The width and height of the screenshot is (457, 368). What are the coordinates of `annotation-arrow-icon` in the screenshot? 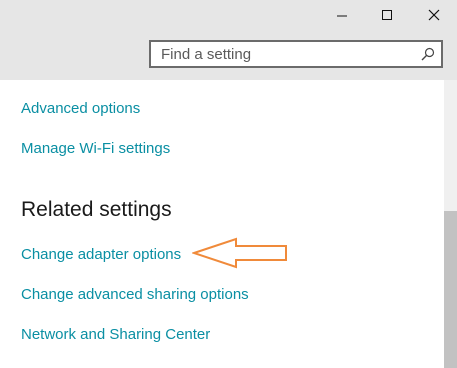 It's located at (239, 253).